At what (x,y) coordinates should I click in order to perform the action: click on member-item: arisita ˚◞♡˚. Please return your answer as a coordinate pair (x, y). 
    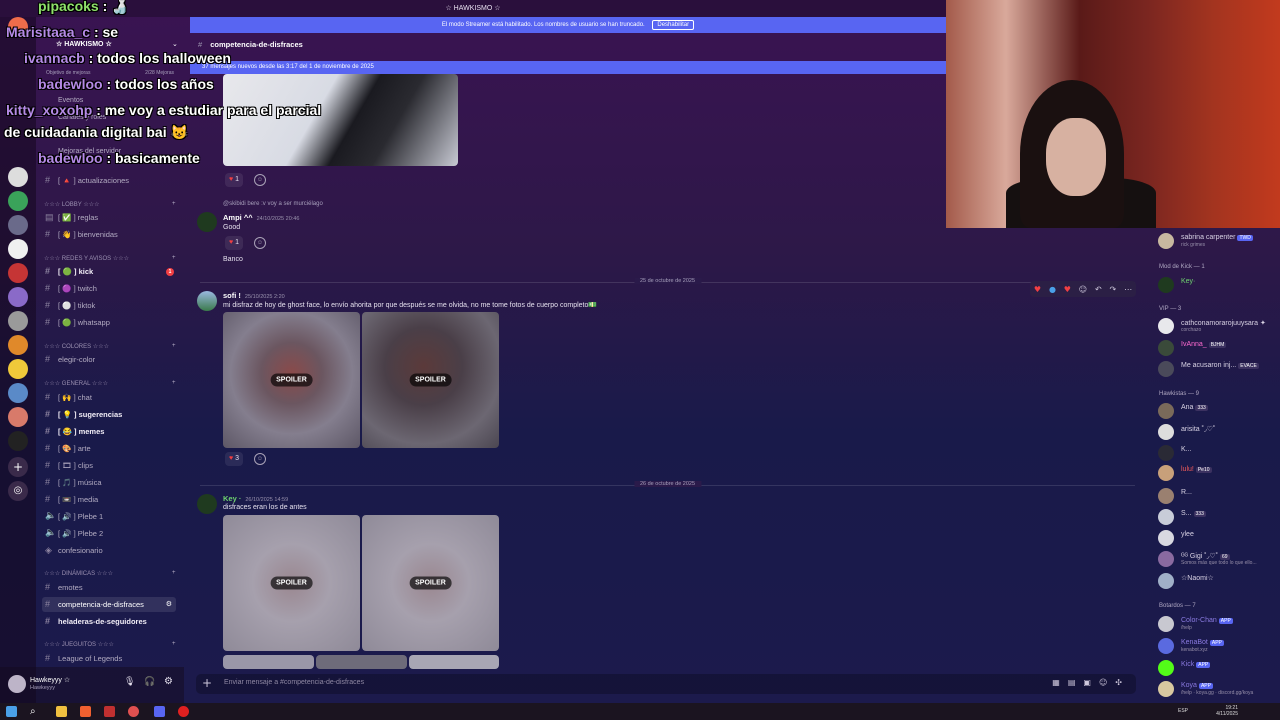
    Looking at the image, I should click on (1218, 432).